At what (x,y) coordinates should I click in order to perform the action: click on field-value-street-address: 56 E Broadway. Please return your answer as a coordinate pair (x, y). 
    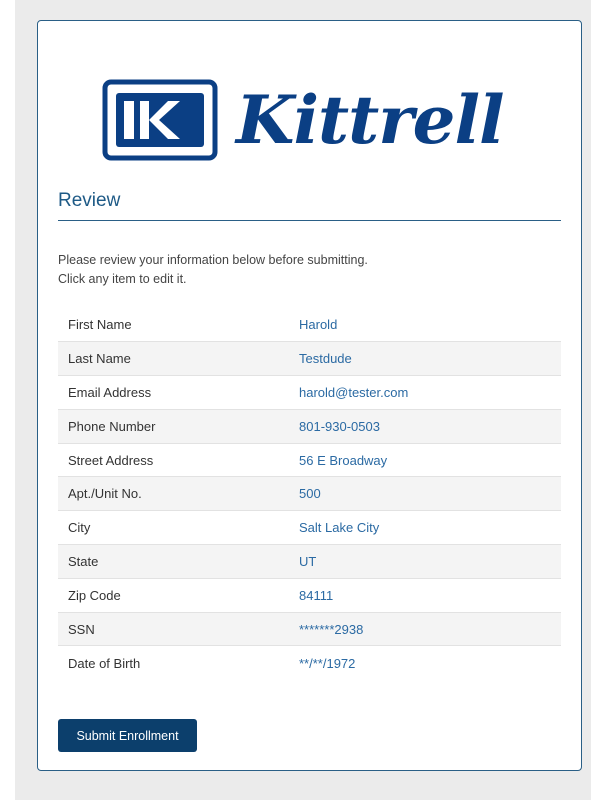
    Looking at the image, I should click on (424, 460).